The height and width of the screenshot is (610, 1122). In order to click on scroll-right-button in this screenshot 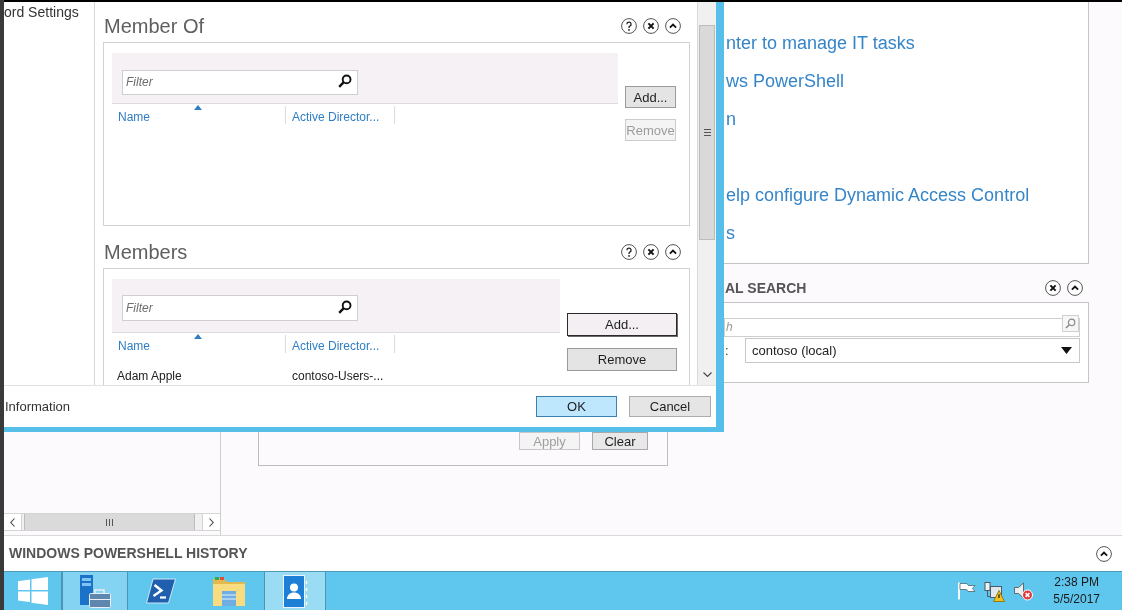, I will do `click(211, 522)`.